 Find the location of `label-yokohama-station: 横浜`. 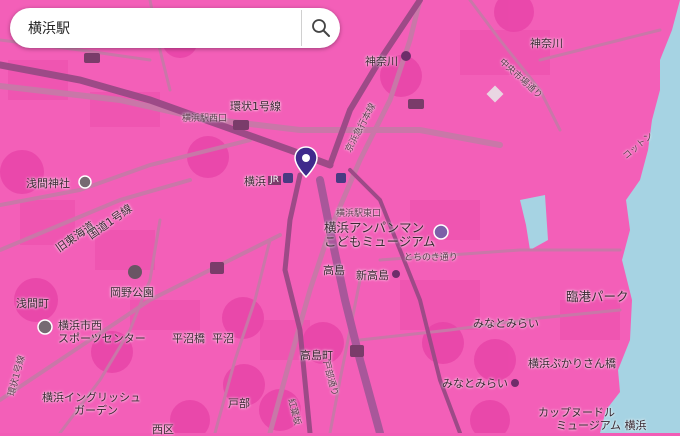

label-yokohama-station: 横浜 is located at coordinates (255, 181).